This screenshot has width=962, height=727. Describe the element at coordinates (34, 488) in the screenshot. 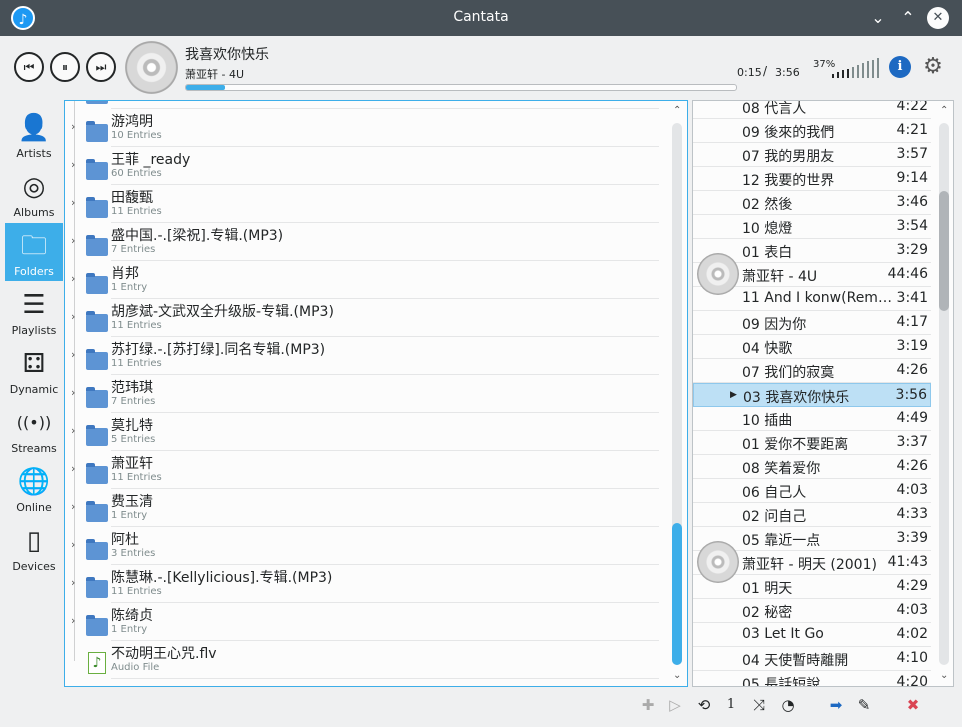

I see `sidebar-item-online: 🌐 Online` at that location.